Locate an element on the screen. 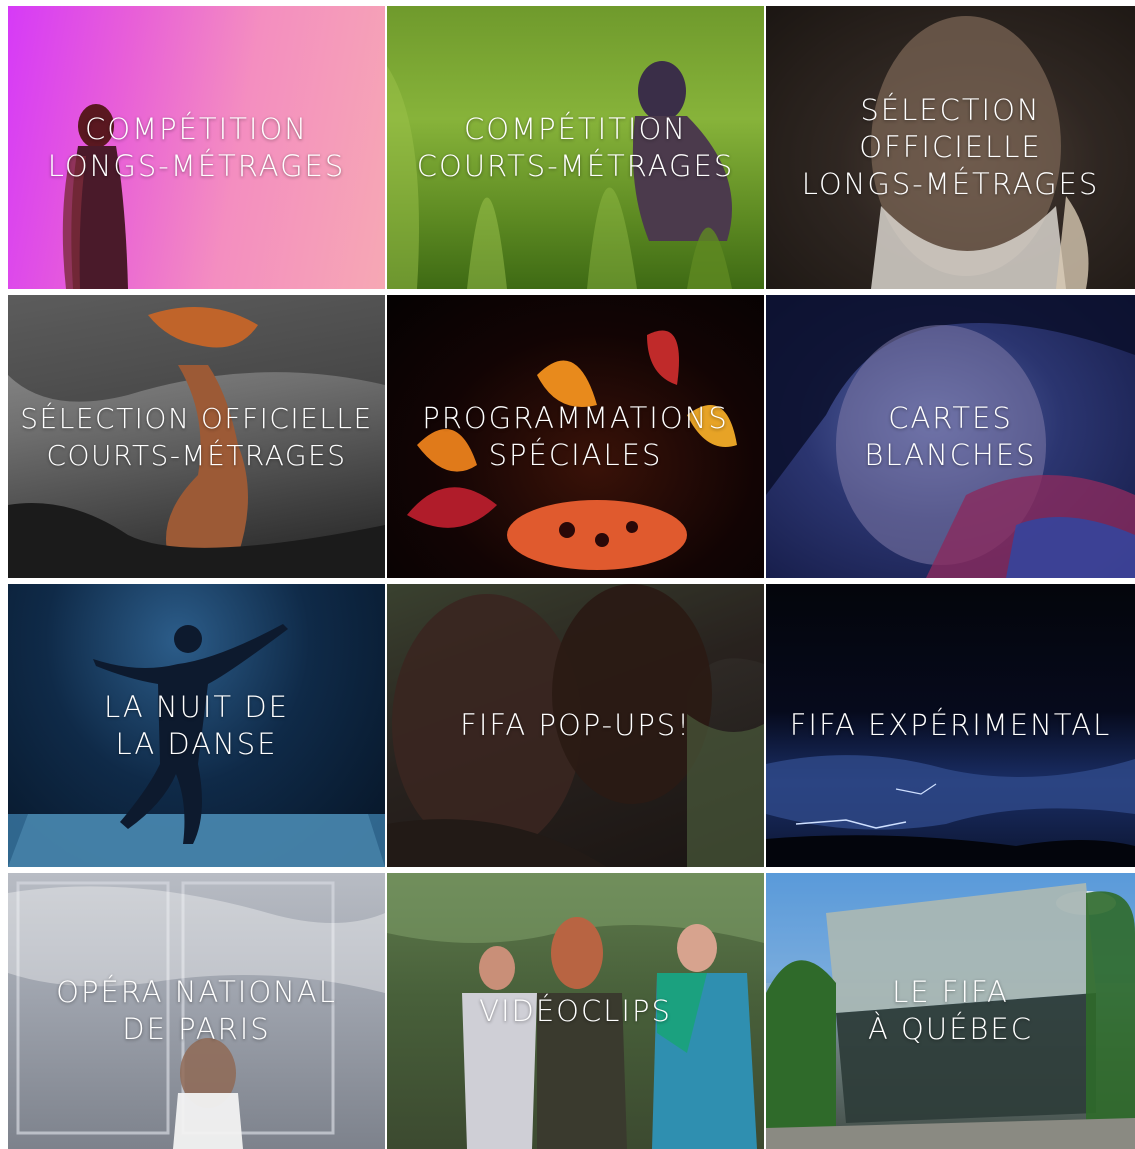 This screenshot has height=1149, width=1135. tile-title: CARTES BLANCHES is located at coordinates (950, 436).